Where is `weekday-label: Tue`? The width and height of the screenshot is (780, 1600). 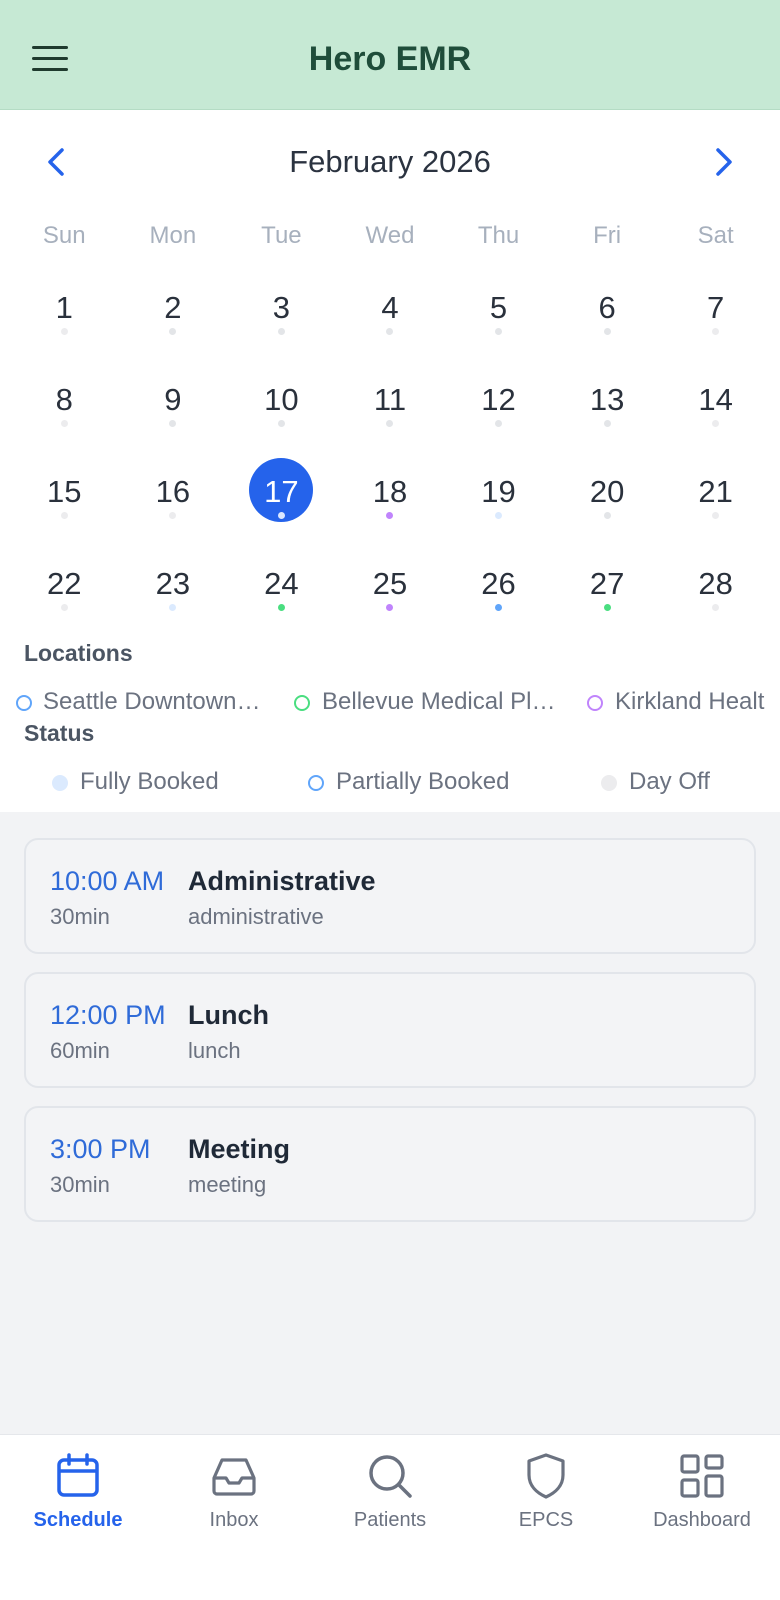
weekday-label: Tue is located at coordinates (281, 235).